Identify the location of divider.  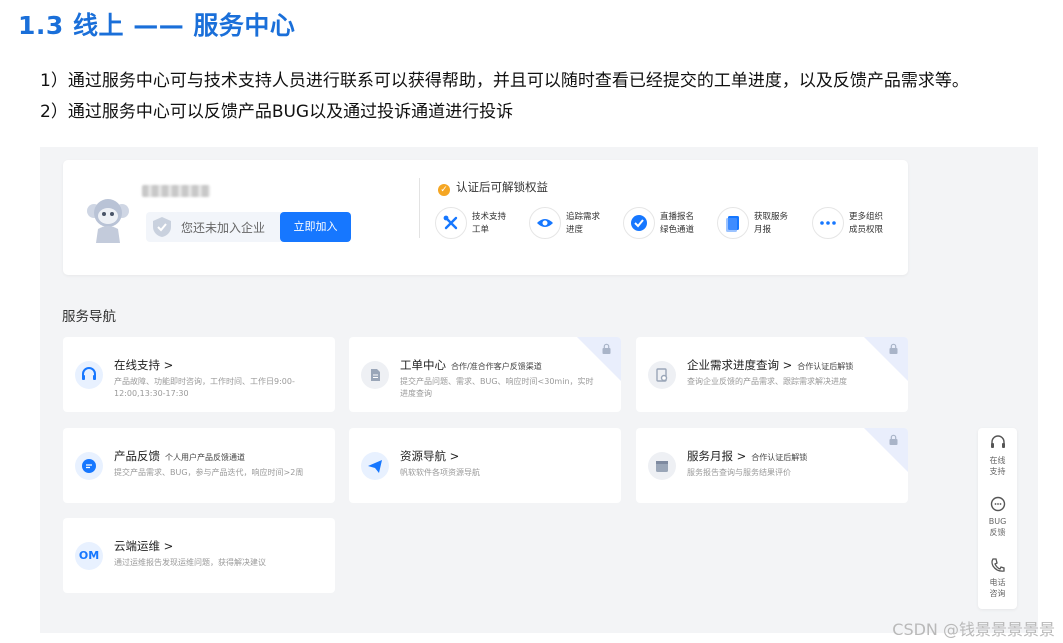
(419, 208).